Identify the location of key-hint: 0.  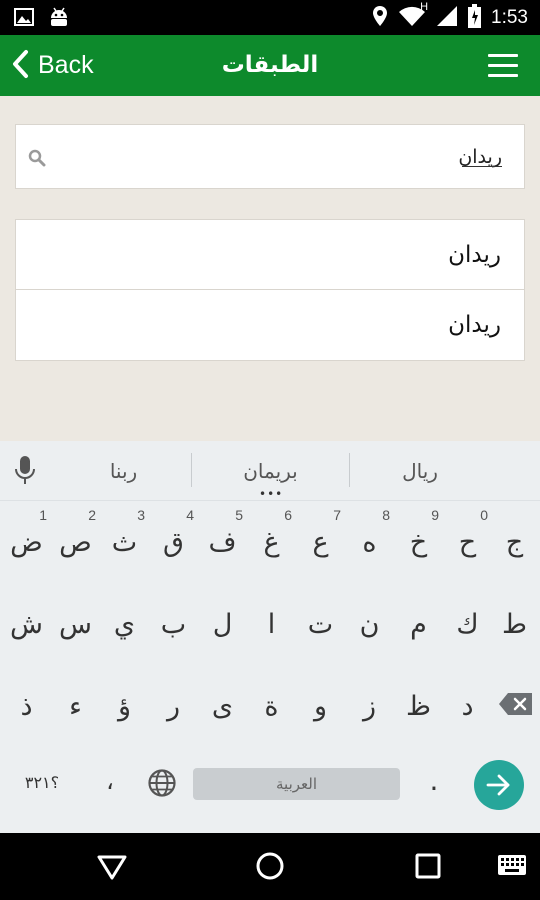
(484, 515).